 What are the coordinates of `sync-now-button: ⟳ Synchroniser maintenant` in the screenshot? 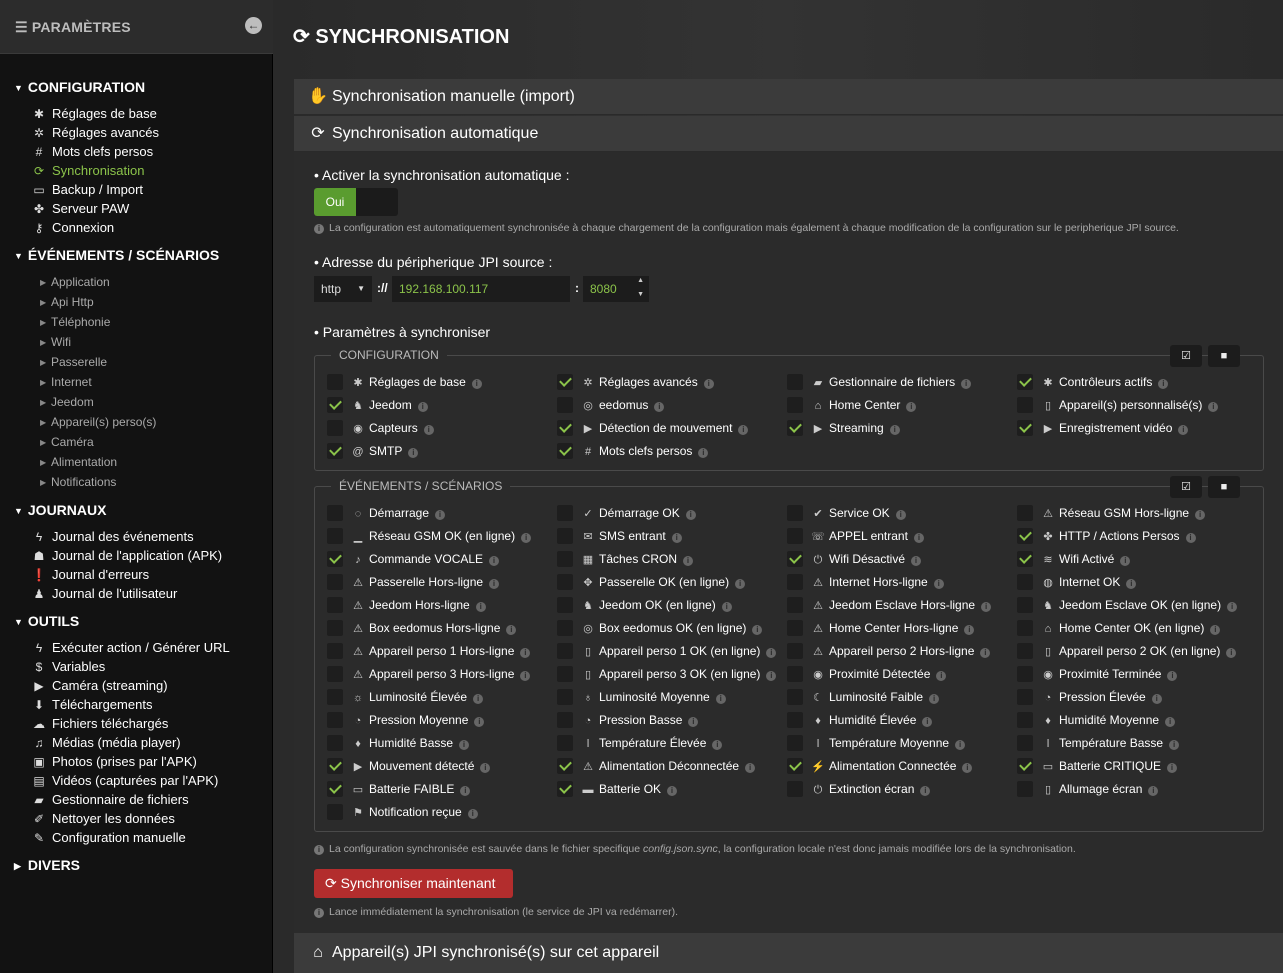 It's located at (413, 883).